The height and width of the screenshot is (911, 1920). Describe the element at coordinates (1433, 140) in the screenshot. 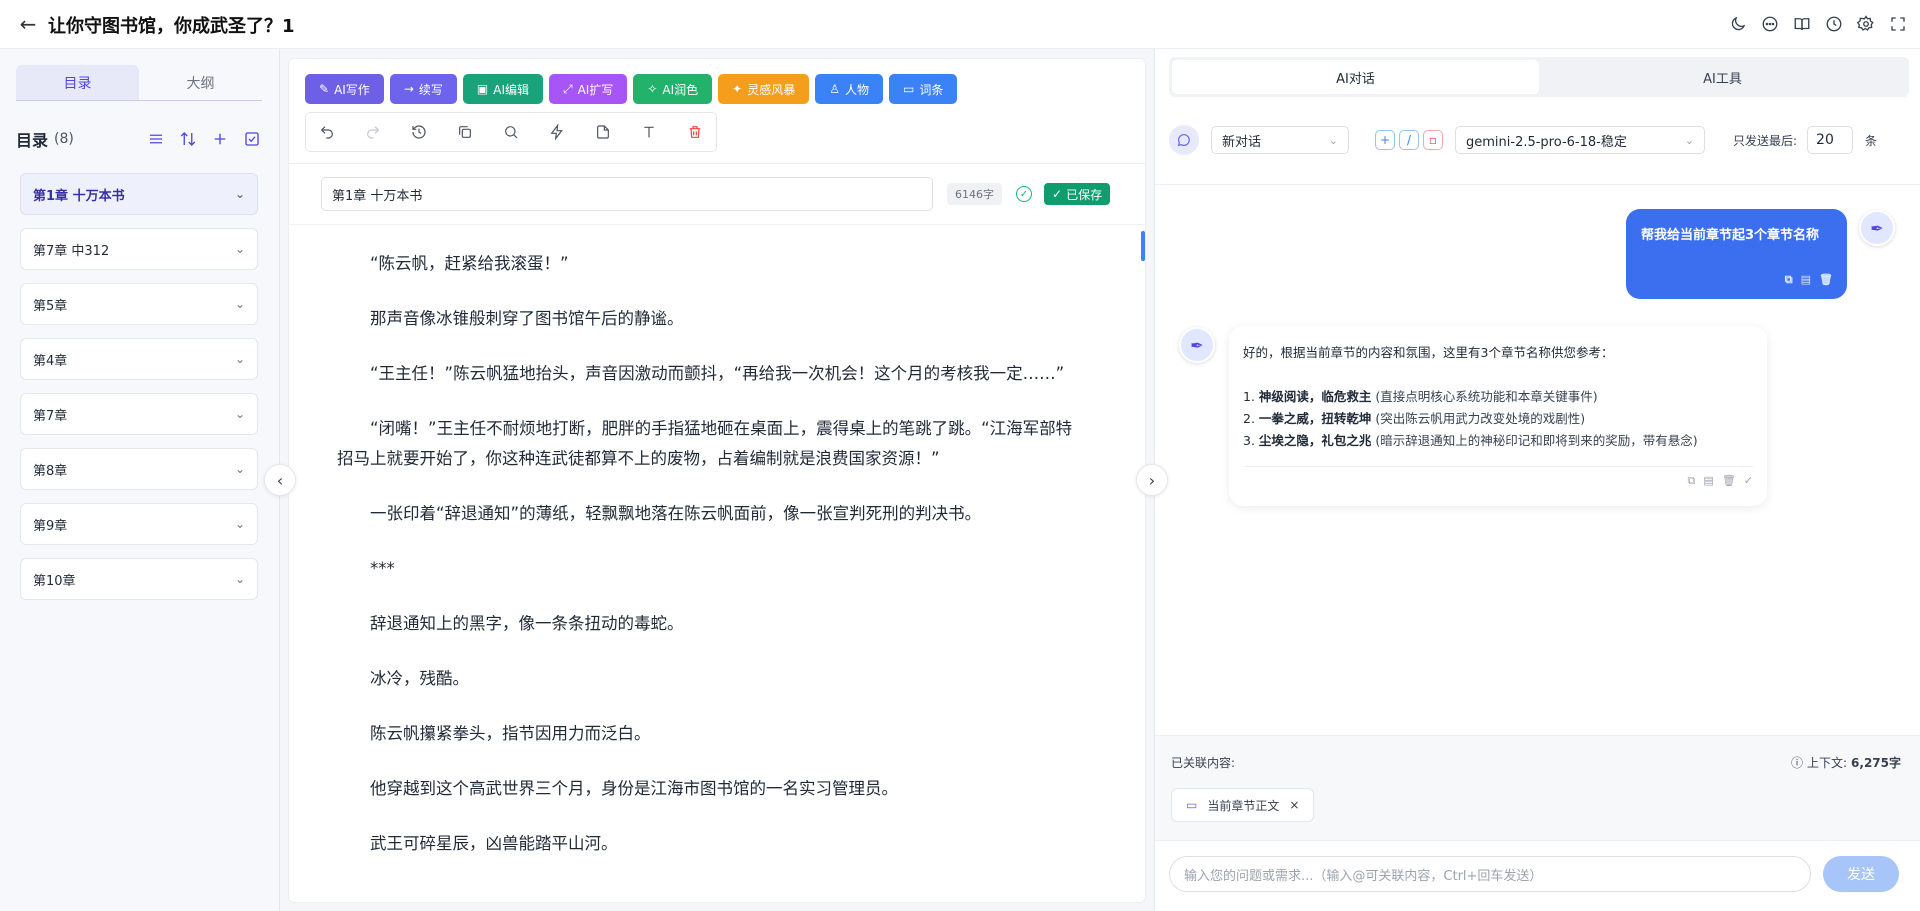

I see `delete-conversation-button: ▫` at that location.